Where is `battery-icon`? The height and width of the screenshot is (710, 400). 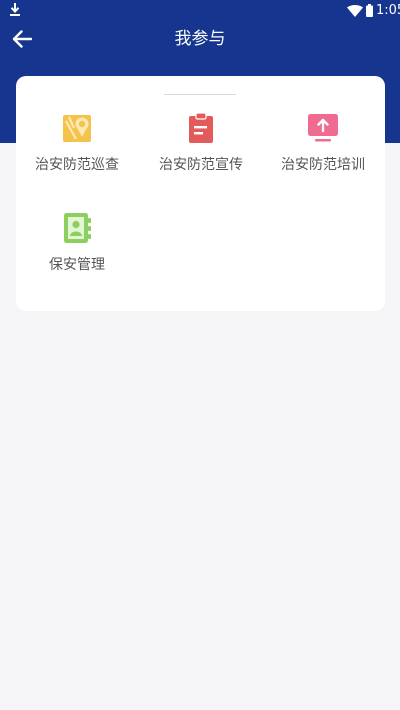 battery-icon is located at coordinates (369, 10).